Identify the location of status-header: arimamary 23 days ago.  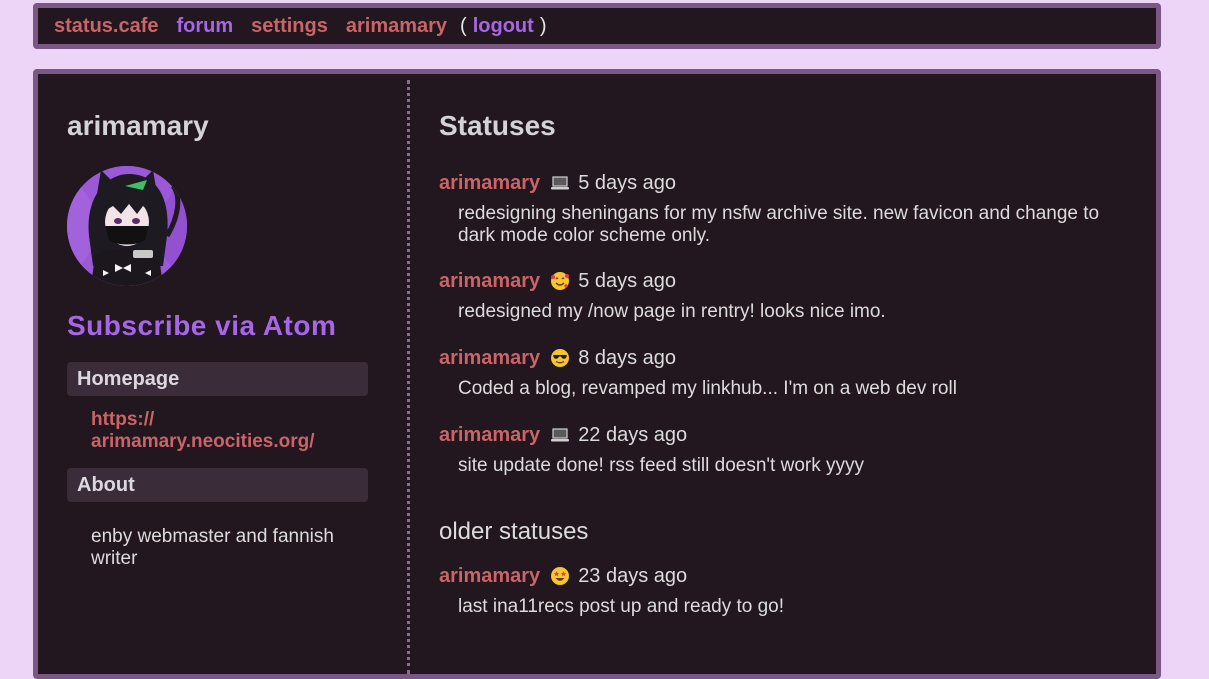
(784, 576).